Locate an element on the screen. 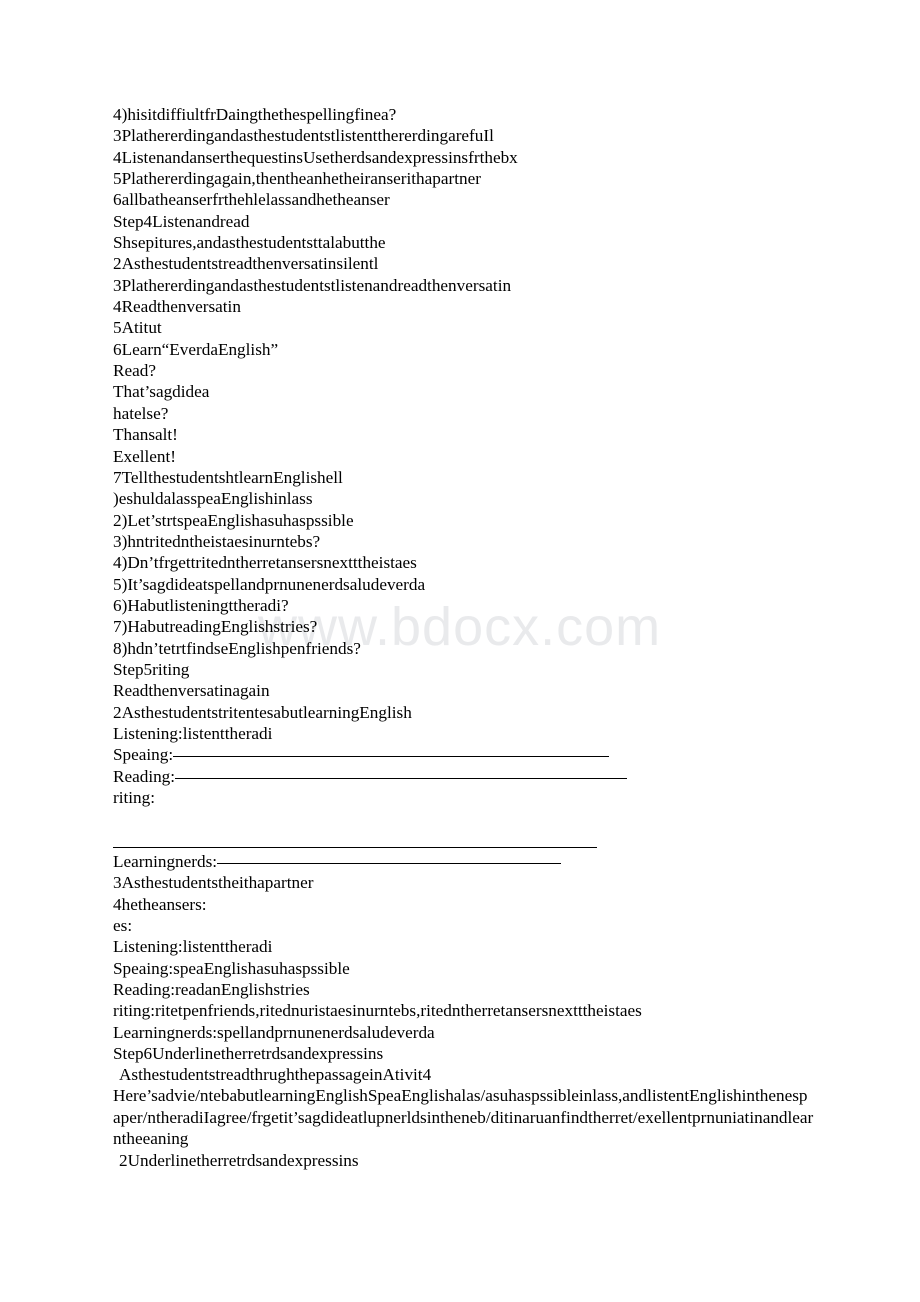 The height and width of the screenshot is (1302, 920). text-line: Reading:readanEnglishstries is located at coordinates (211, 990).